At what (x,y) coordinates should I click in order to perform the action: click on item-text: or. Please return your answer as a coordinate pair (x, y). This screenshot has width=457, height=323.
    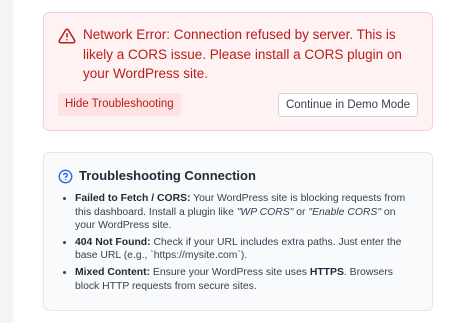
    Looking at the image, I should click on (301, 212).